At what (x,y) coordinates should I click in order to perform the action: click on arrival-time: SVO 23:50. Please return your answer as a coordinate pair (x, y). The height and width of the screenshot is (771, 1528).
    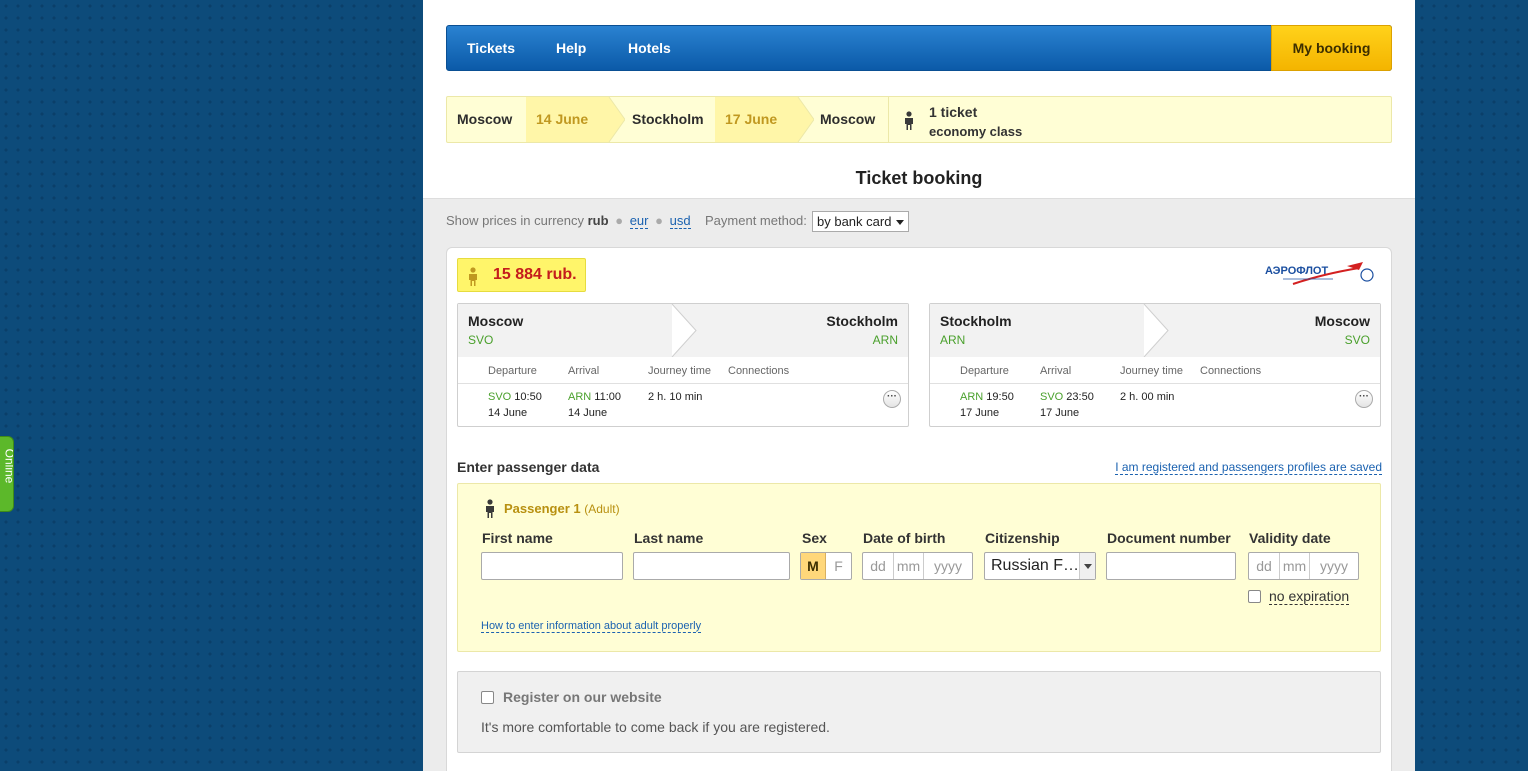
    Looking at the image, I should click on (1067, 397).